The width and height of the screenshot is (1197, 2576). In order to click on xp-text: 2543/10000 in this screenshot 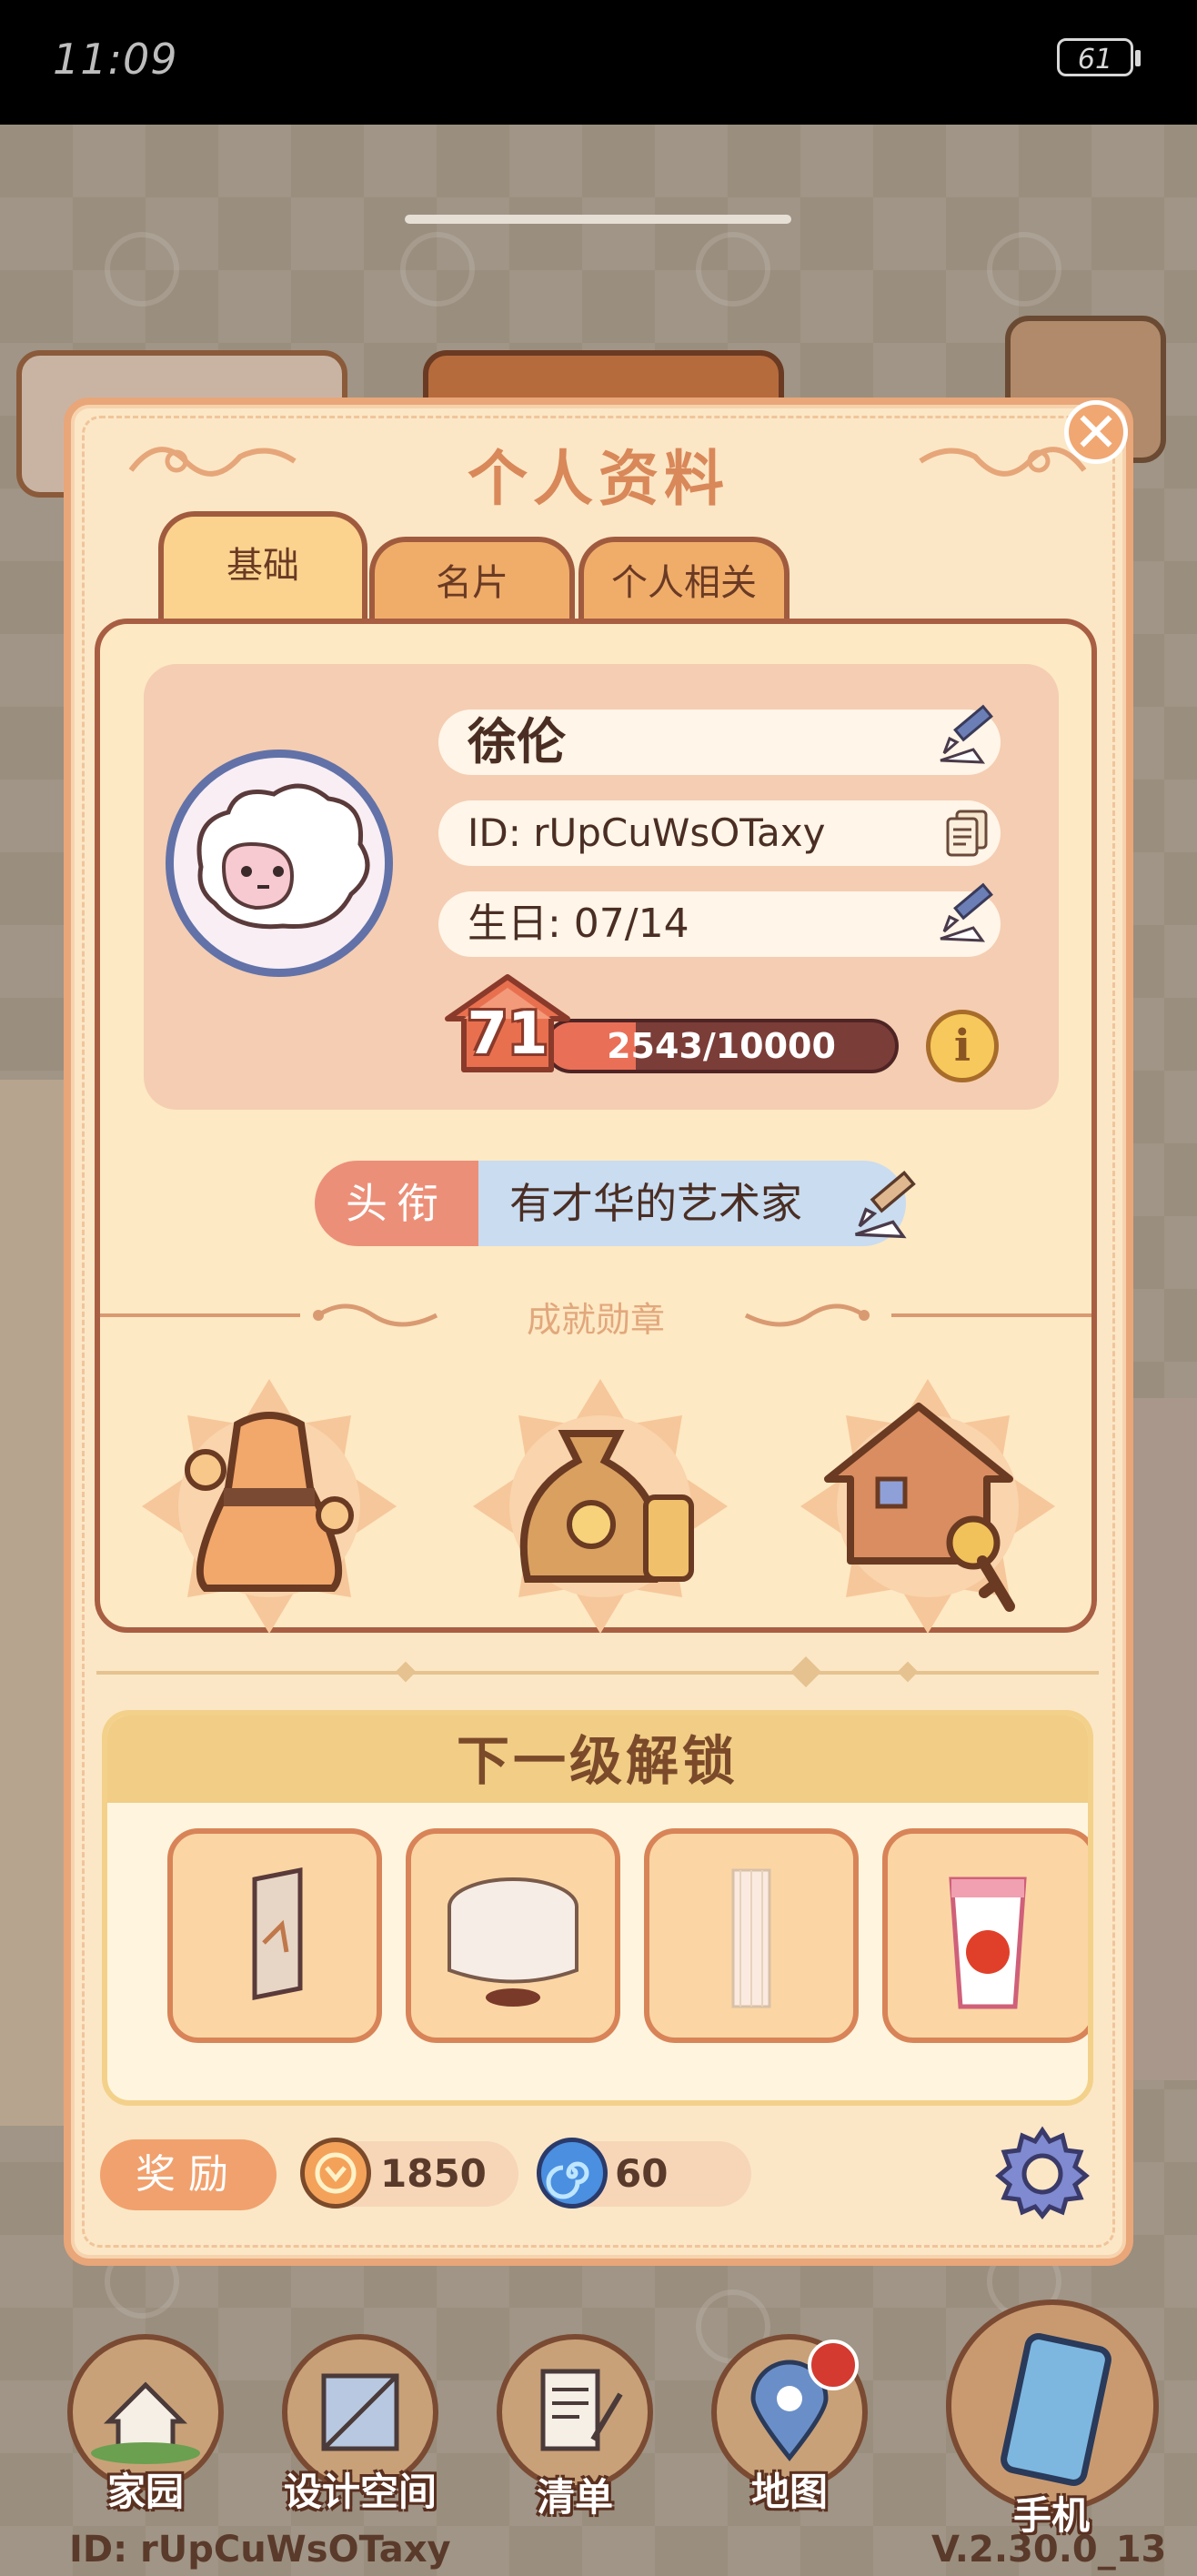, I will do `click(721, 1046)`.